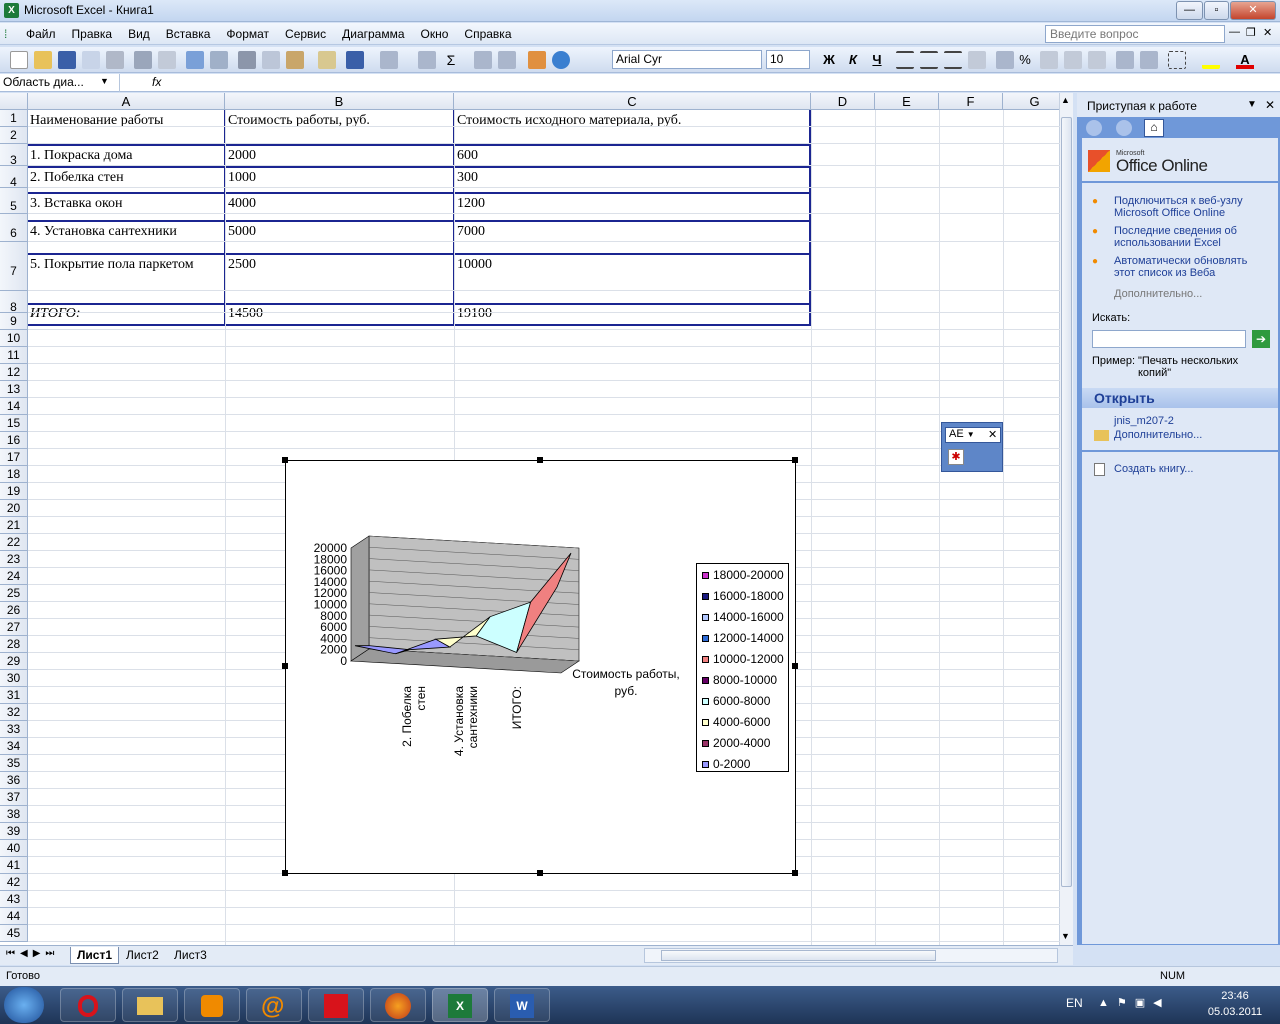  What do you see at coordinates (340, 314) in the screenshot?
I see `cell-b8: 14500` at bounding box center [340, 314].